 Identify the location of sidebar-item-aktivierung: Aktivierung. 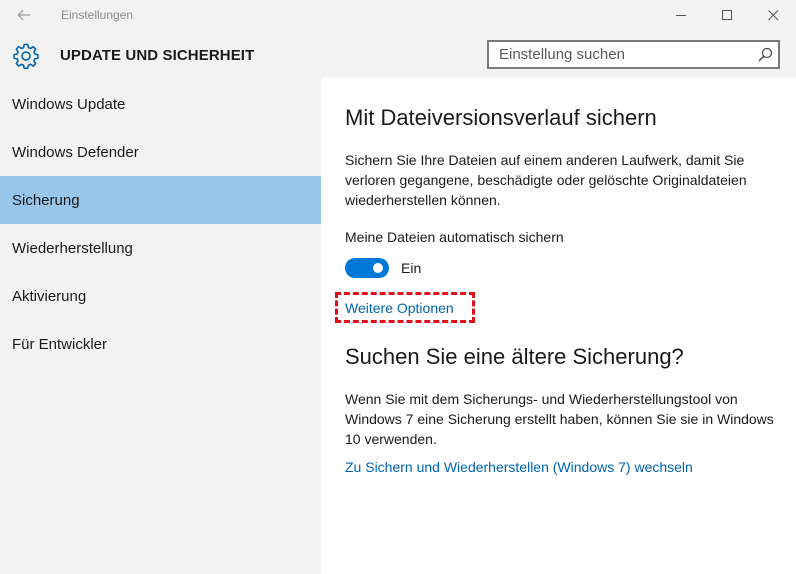
(160, 296).